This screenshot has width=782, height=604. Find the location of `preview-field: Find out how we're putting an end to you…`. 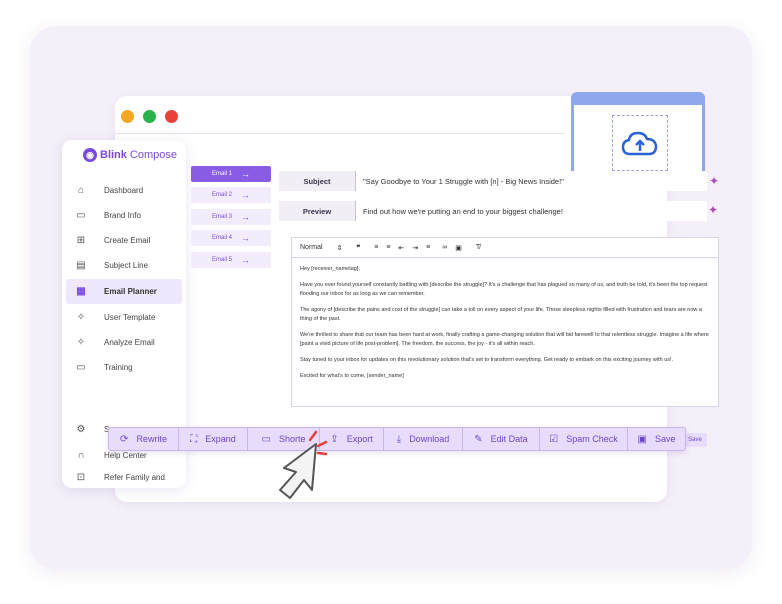

preview-field: Find out how we're putting an end to you… is located at coordinates (532, 211).